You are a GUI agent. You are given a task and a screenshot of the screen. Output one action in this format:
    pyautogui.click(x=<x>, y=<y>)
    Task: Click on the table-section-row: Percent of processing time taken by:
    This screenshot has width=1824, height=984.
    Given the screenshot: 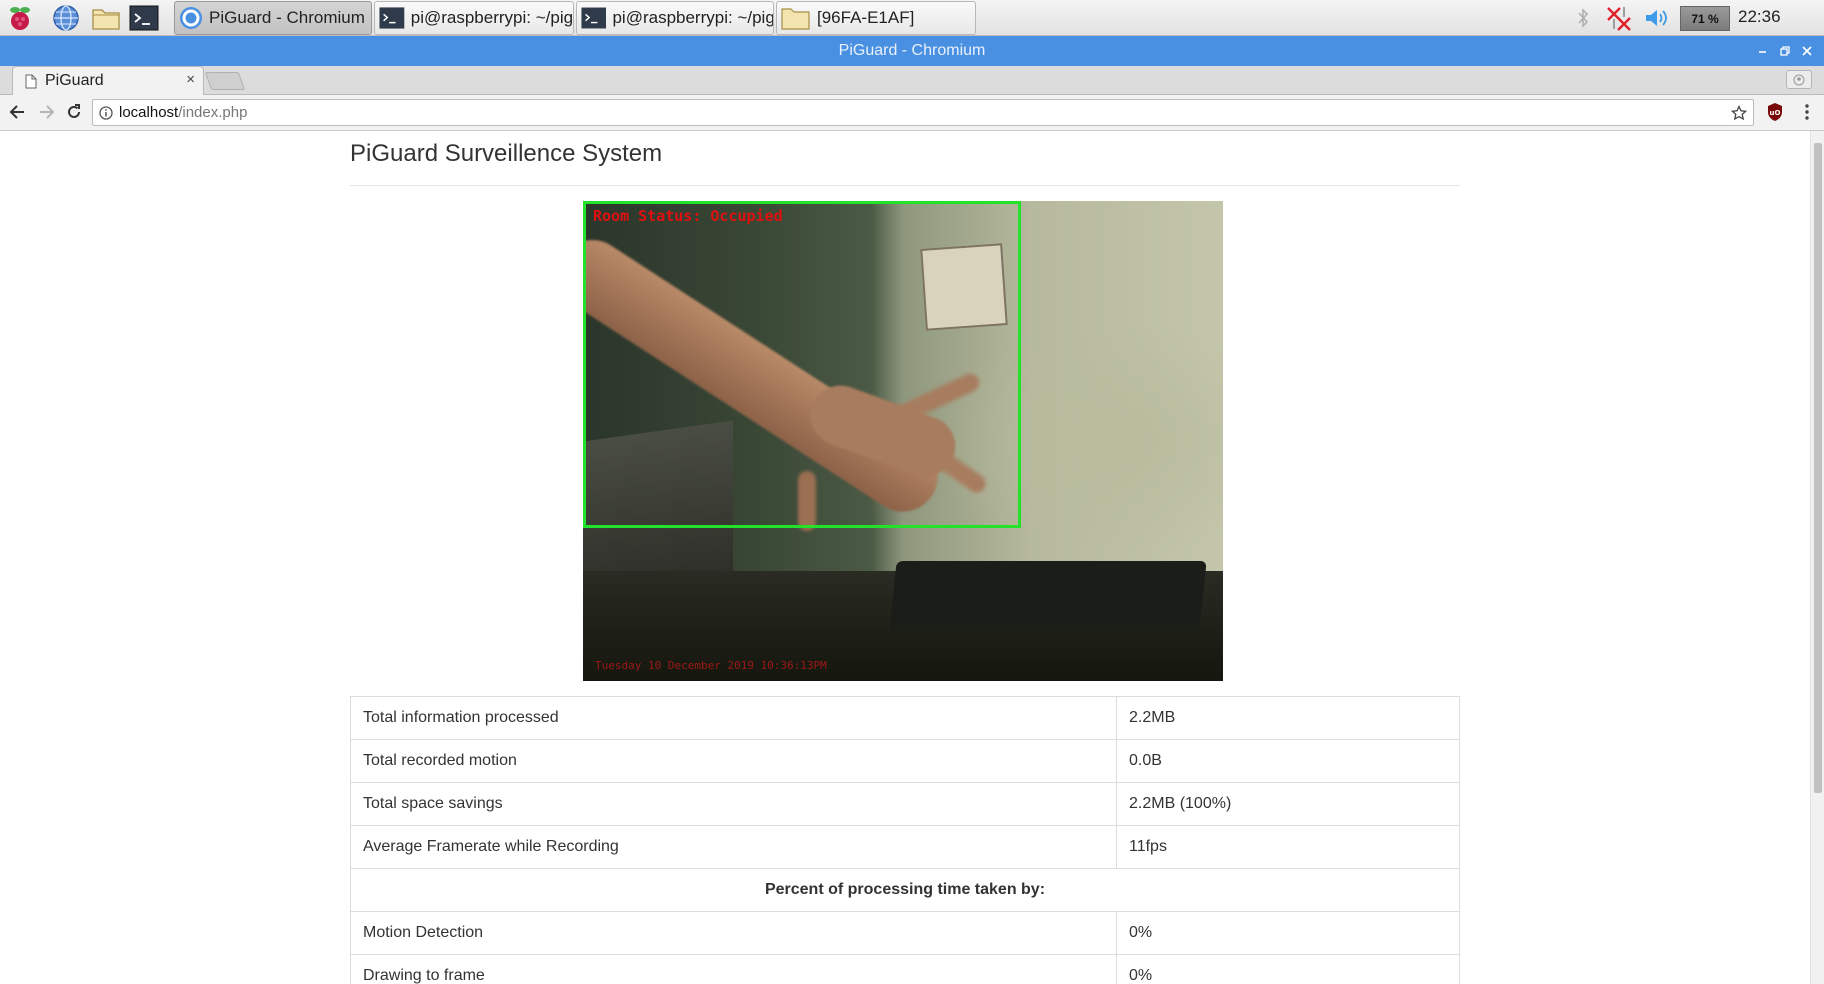 What is the action you would take?
    pyautogui.click(x=905, y=890)
    